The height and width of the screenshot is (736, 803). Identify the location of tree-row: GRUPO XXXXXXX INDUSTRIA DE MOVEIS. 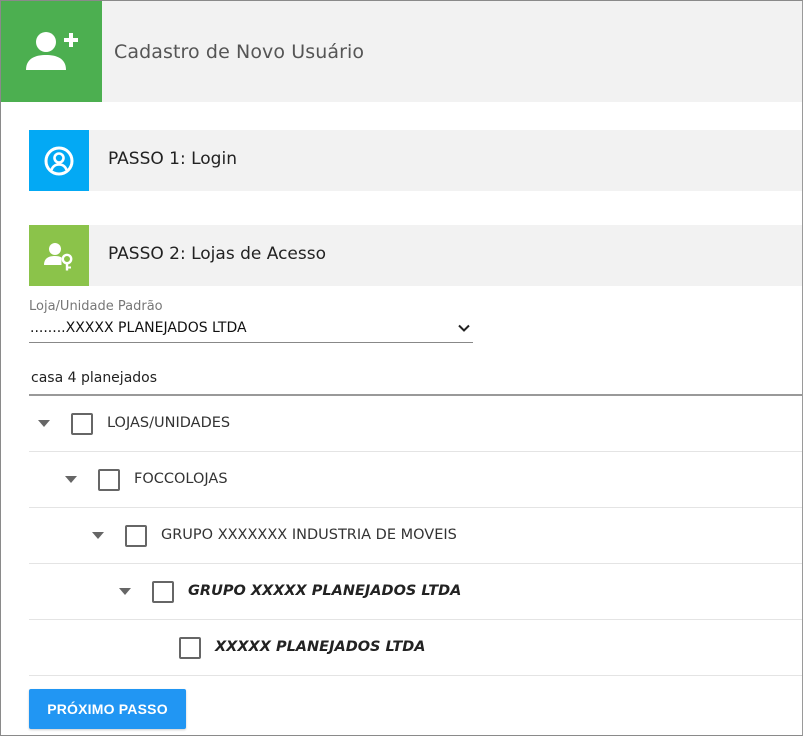
(415, 536).